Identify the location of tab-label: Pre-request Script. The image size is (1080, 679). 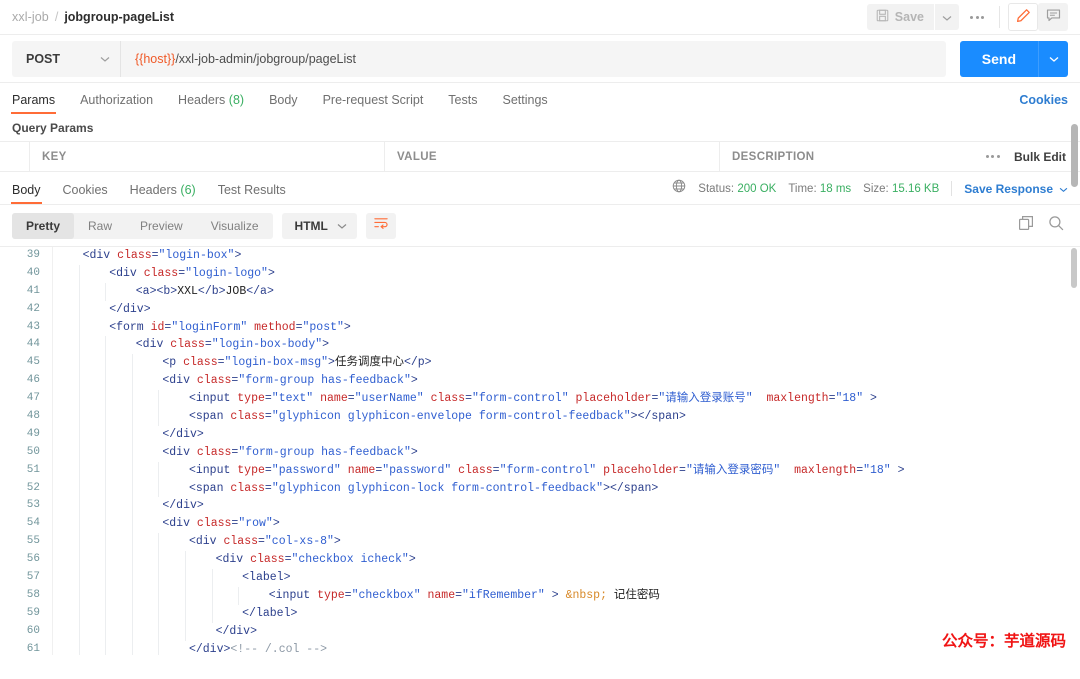
(373, 100).